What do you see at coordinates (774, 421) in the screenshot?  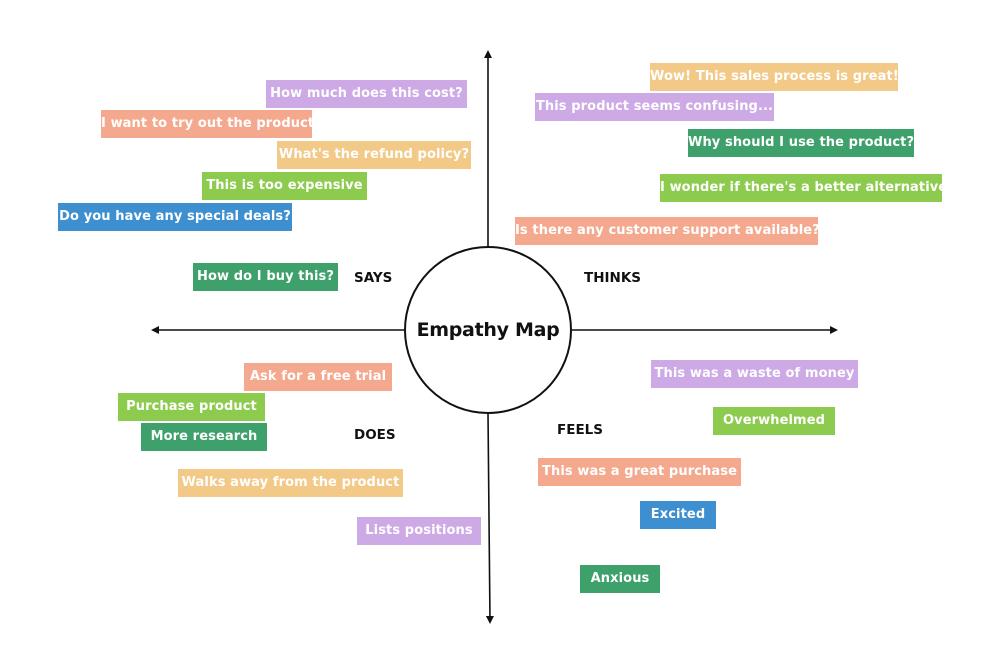 I see `feels-note: Overwhelmed` at bounding box center [774, 421].